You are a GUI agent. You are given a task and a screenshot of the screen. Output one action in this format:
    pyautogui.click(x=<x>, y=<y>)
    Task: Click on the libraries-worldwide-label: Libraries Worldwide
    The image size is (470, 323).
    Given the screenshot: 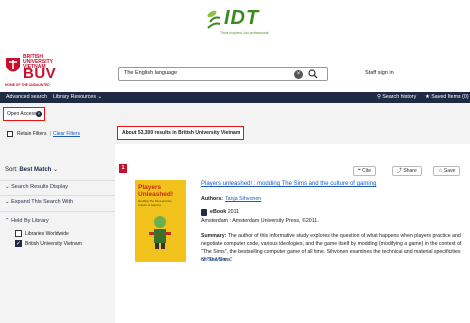 What is the action you would take?
    pyautogui.click(x=47, y=234)
    